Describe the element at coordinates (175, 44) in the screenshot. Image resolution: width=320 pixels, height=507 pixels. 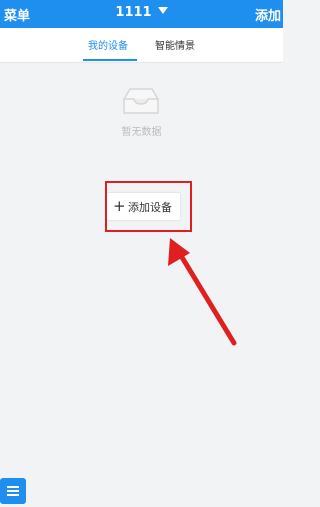
I see `tab-smart-scenes: 智能情景` at that location.